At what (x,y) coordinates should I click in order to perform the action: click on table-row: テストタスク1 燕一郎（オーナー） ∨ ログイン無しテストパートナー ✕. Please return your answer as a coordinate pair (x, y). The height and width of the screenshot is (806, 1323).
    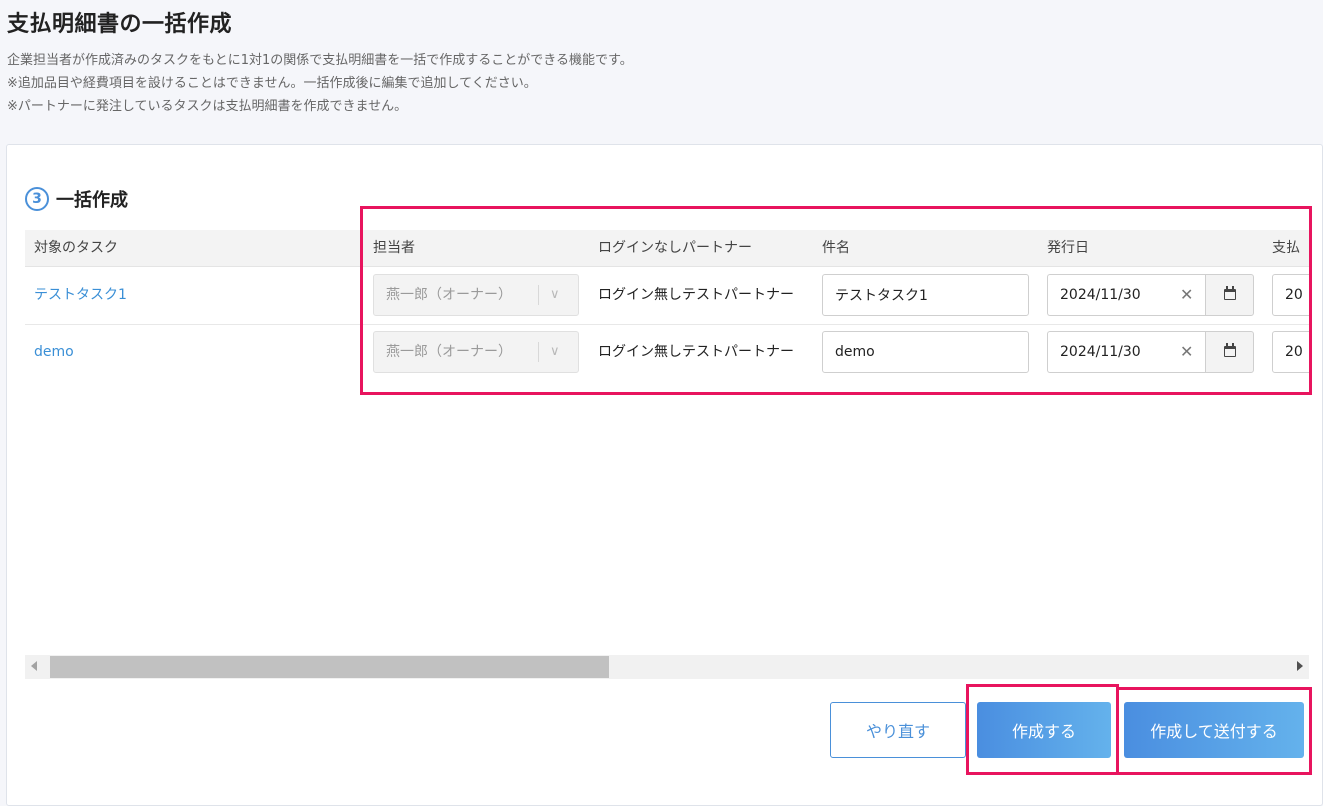
    Looking at the image, I should click on (667, 296).